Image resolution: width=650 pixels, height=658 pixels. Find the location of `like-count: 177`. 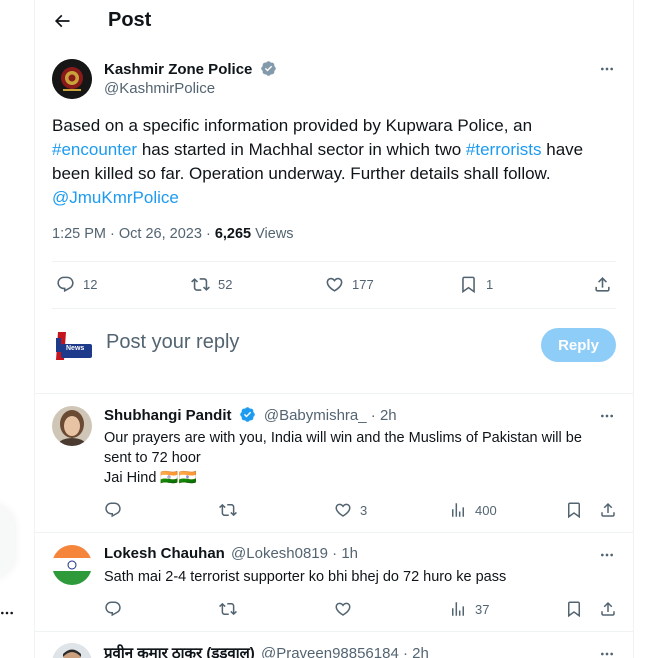

like-count: 177 is located at coordinates (363, 284).